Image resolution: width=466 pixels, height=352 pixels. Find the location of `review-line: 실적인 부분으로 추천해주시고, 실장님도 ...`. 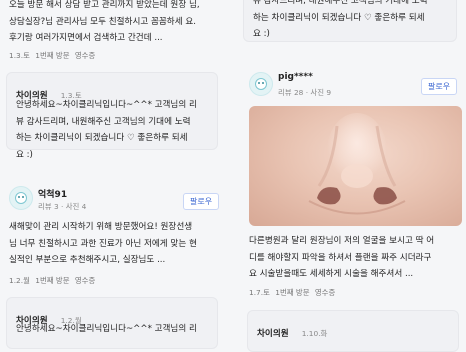

review-line: 실적인 부분으로 추천해주시고, 실장님도 ... is located at coordinates (87, 260).